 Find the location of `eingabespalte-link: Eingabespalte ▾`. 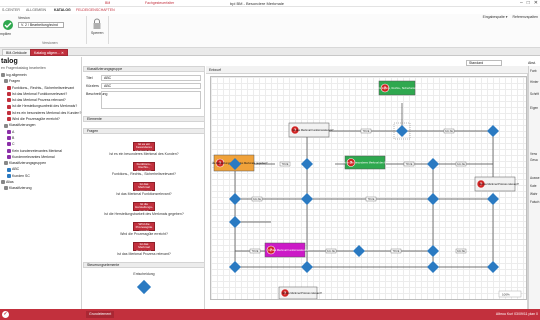

eingabespalte-link: Eingabespalte ▾ is located at coordinates (495, 17).